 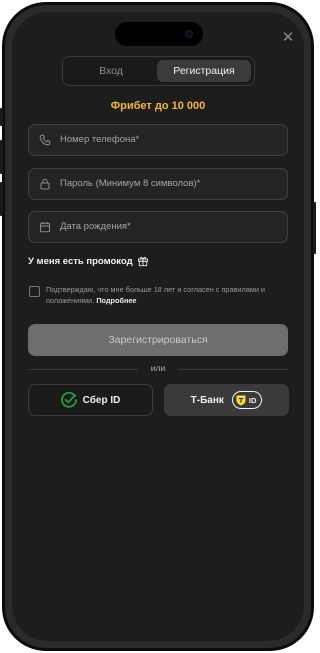 I want to click on sber-id-button: Сбер ID, so click(x=90, y=400).